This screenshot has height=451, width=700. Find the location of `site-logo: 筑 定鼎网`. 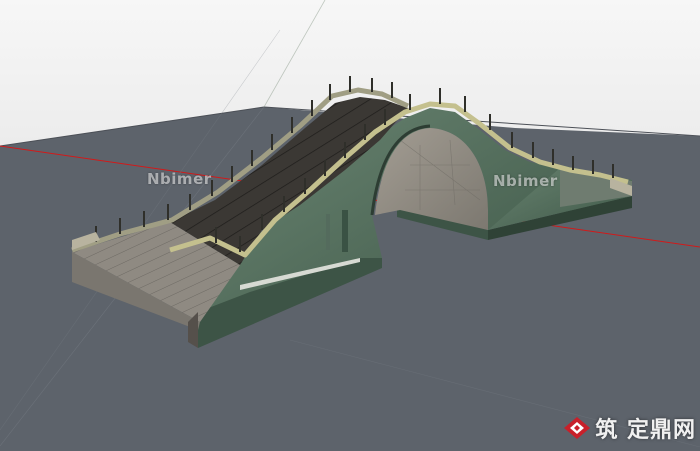

site-logo: 筑 定鼎网 is located at coordinates (629, 428).